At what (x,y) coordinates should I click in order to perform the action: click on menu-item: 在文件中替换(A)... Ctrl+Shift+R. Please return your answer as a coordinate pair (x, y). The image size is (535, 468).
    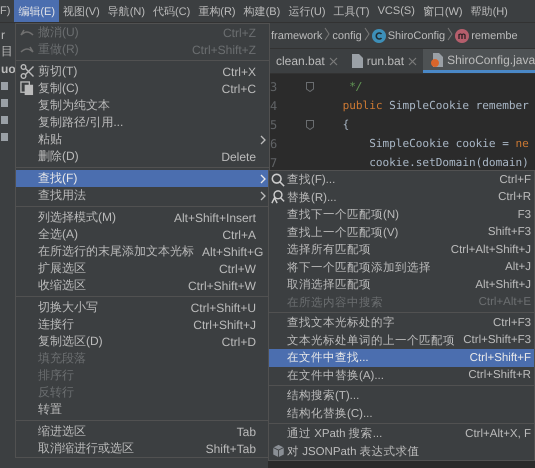
    Looking at the image, I should click on (401, 375).